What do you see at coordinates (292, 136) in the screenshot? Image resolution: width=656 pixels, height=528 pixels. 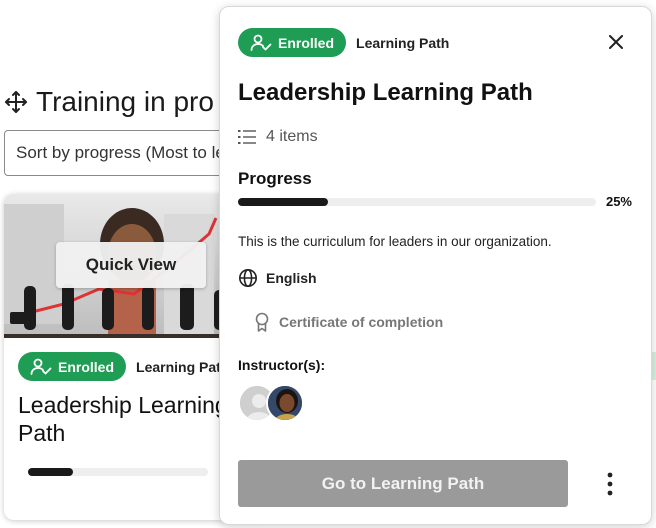 I see `items-count: 4 items` at bounding box center [292, 136].